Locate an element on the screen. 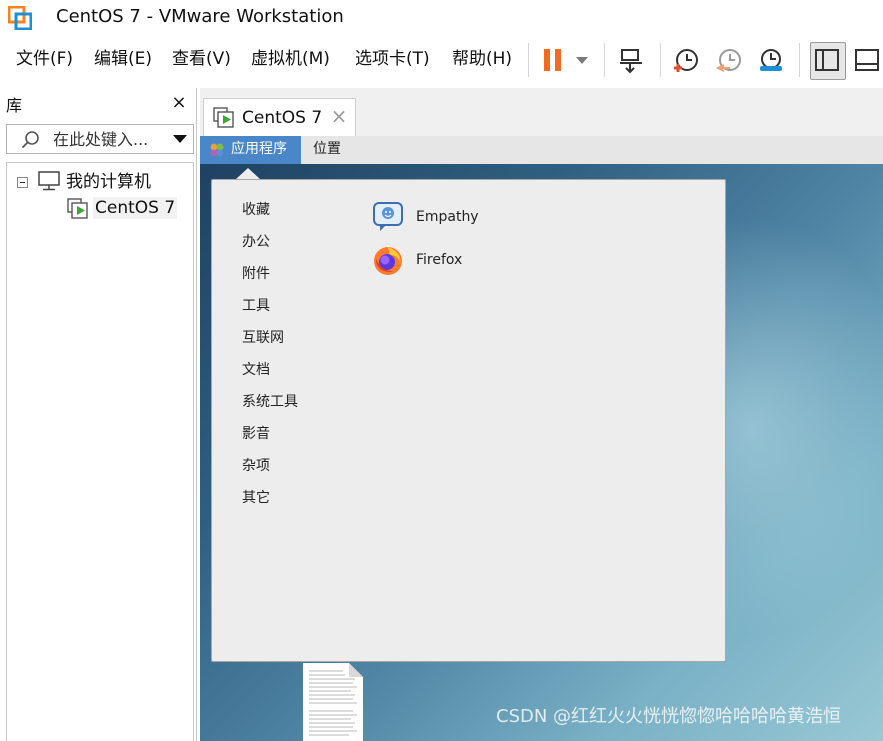 Image resolution: width=883 pixels, height=741 pixels. tab-strip: CentOS 7 × is located at coordinates (541, 112).